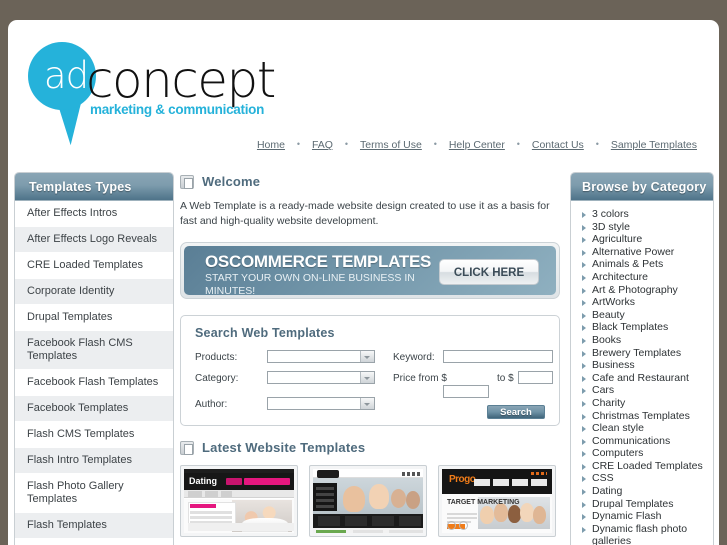  I want to click on category-item-cafe-and-restaurant: Cafe and Restaurant, so click(645, 378).